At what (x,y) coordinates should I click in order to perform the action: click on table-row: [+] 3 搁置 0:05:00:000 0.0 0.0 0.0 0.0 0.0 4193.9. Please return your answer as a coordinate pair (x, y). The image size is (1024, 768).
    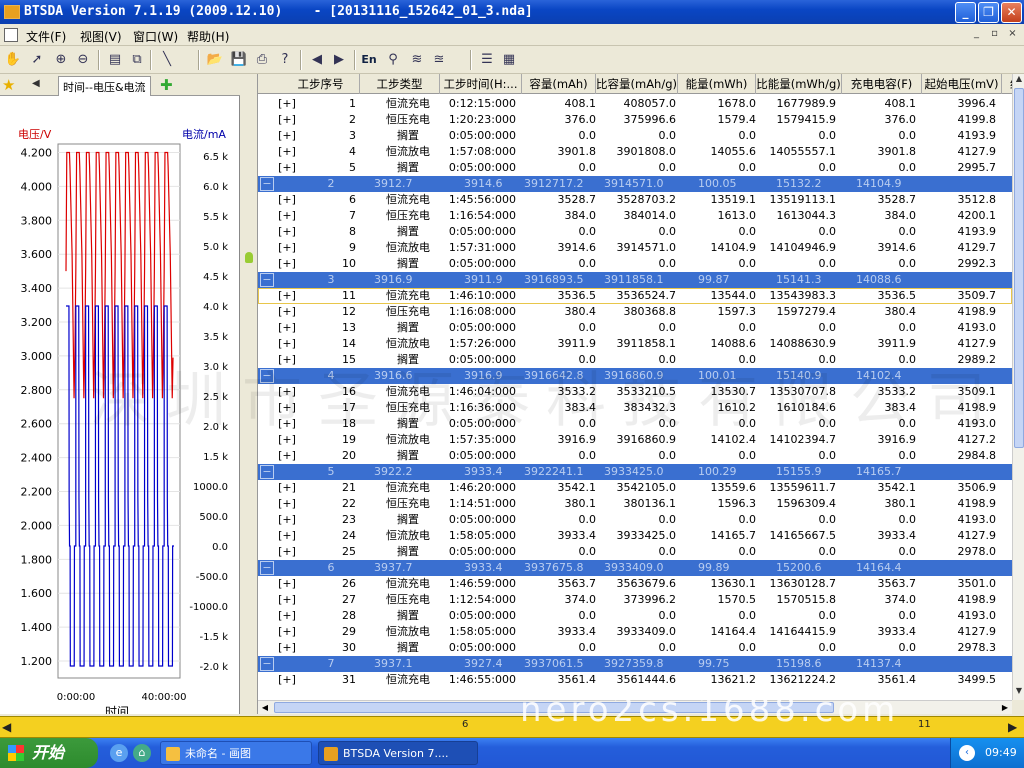
    Looking at the image, I should click on (635, 136).